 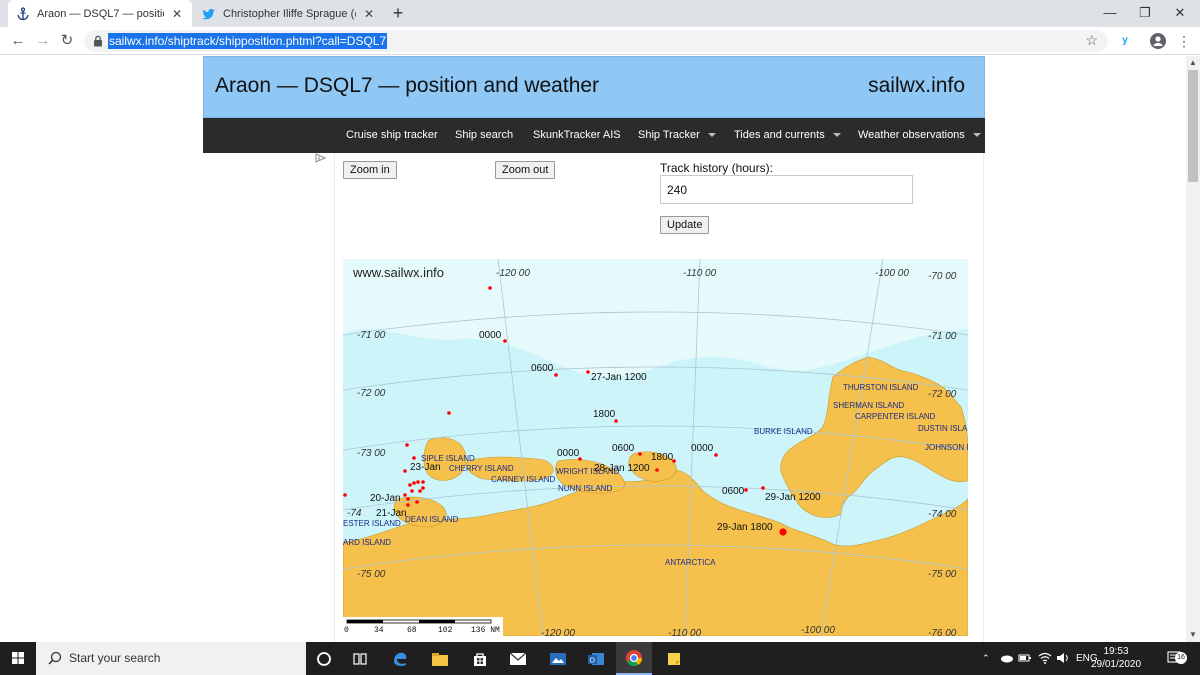 What do you see at coordinates (942, 394) in the screenshot?
I see `lat-label-right: -72 00` at bounding box center [942, 394].